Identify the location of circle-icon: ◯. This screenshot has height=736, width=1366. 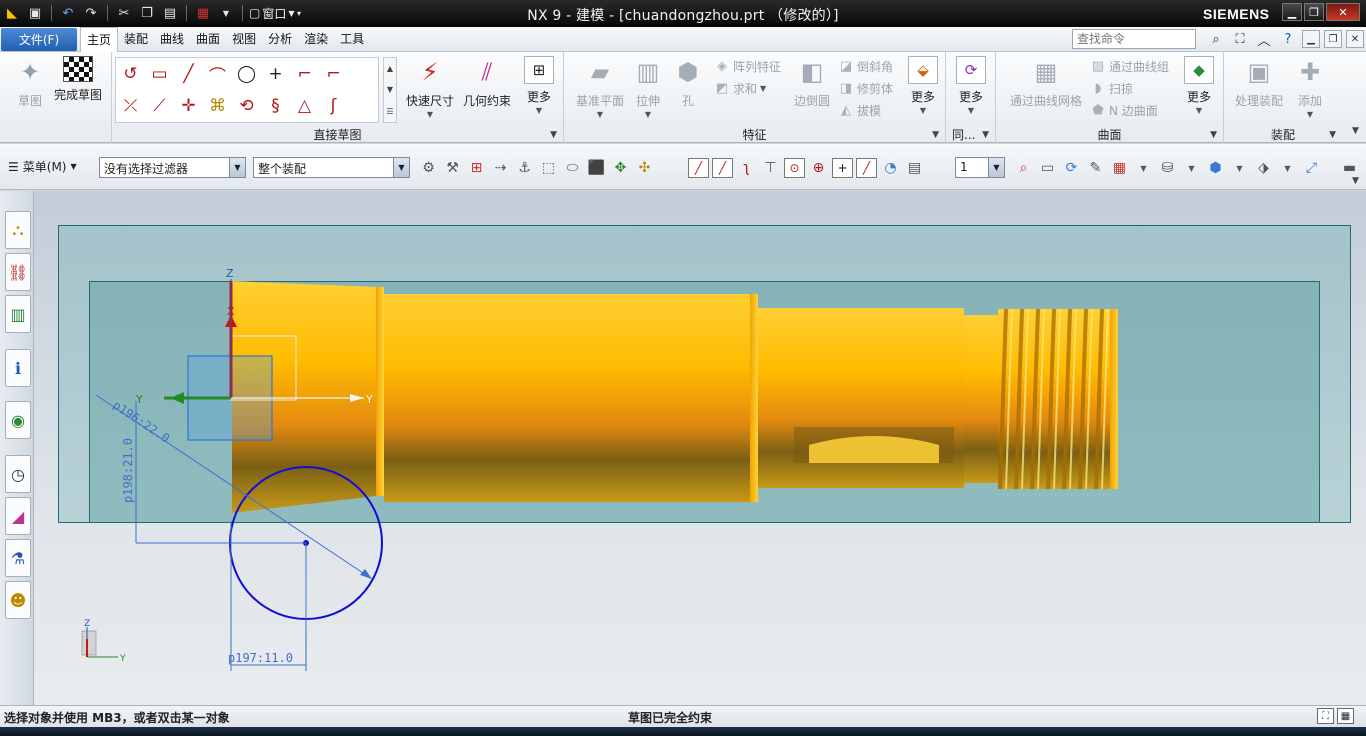
(246, 74).